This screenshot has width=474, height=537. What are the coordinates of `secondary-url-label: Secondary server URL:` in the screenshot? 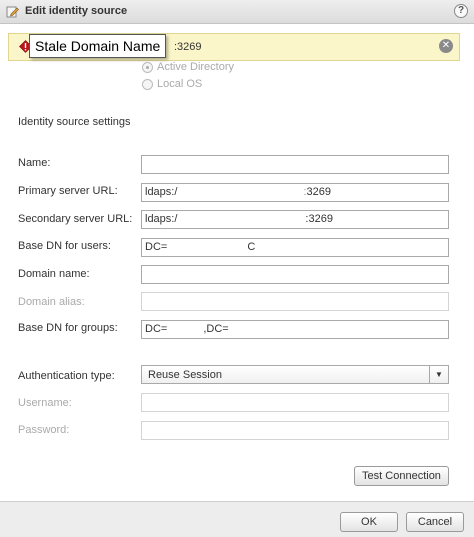 It's located at (75, 219).